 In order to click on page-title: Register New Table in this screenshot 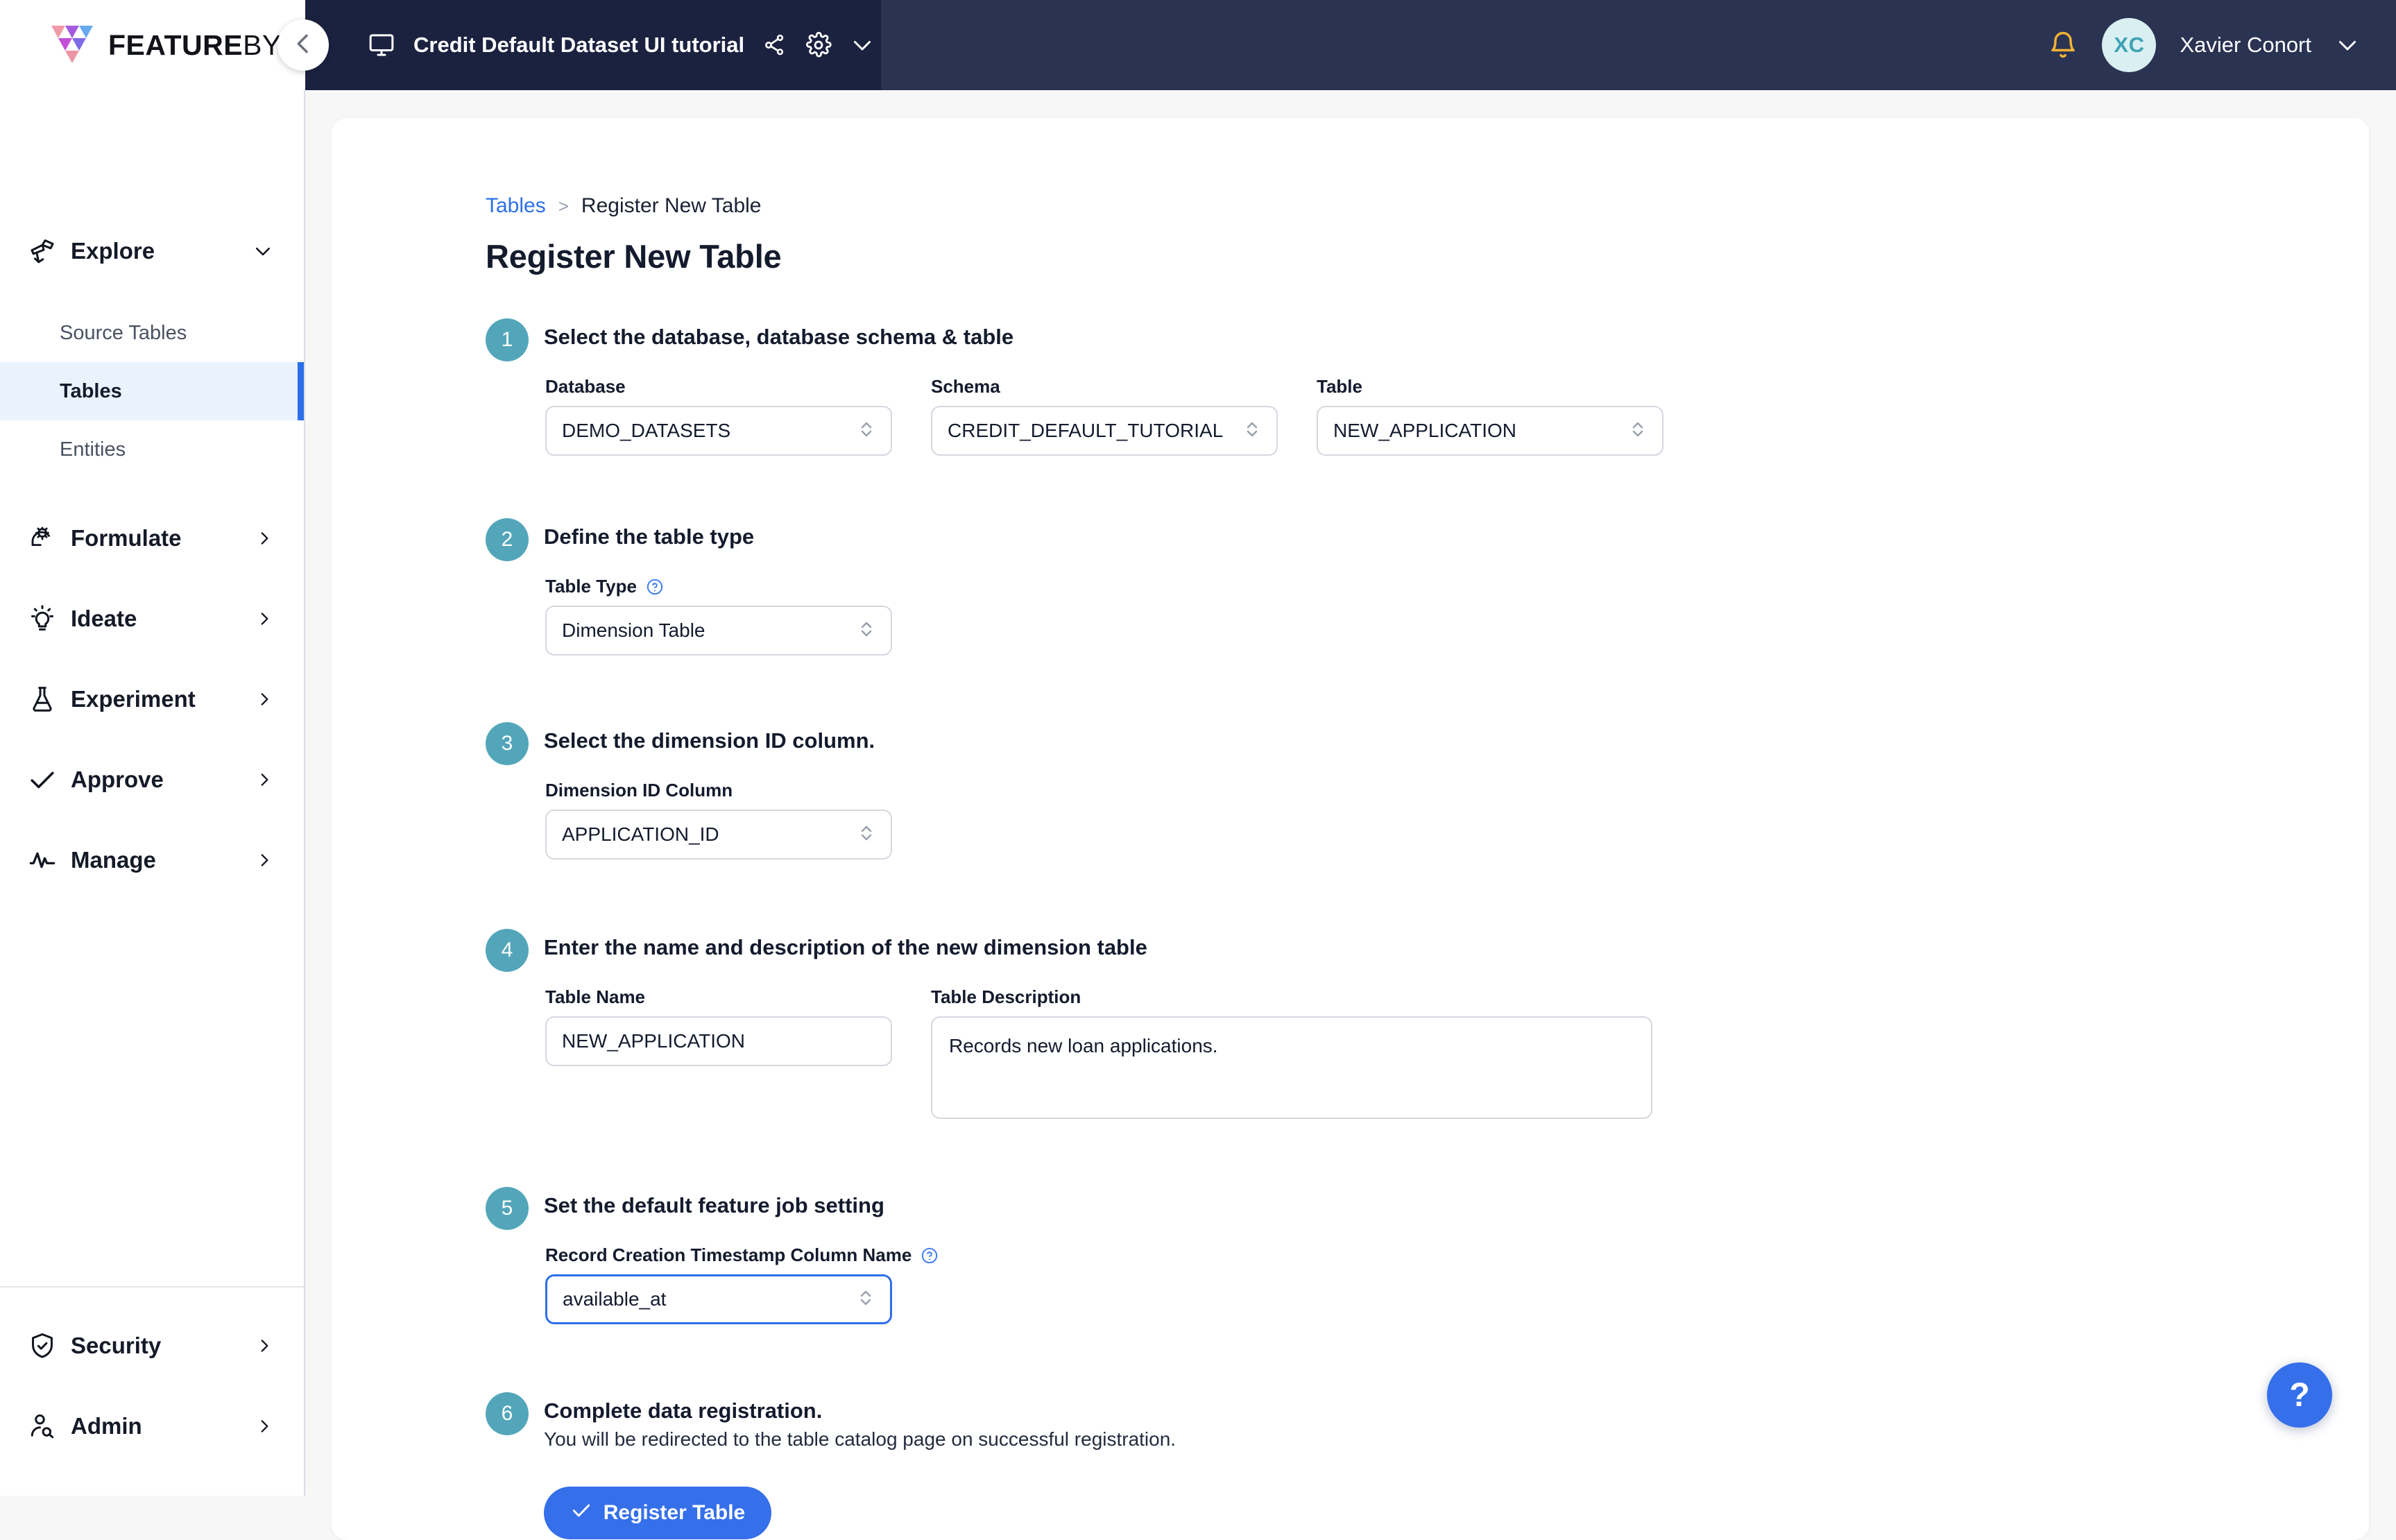, I will do `click(1427, 256)`.